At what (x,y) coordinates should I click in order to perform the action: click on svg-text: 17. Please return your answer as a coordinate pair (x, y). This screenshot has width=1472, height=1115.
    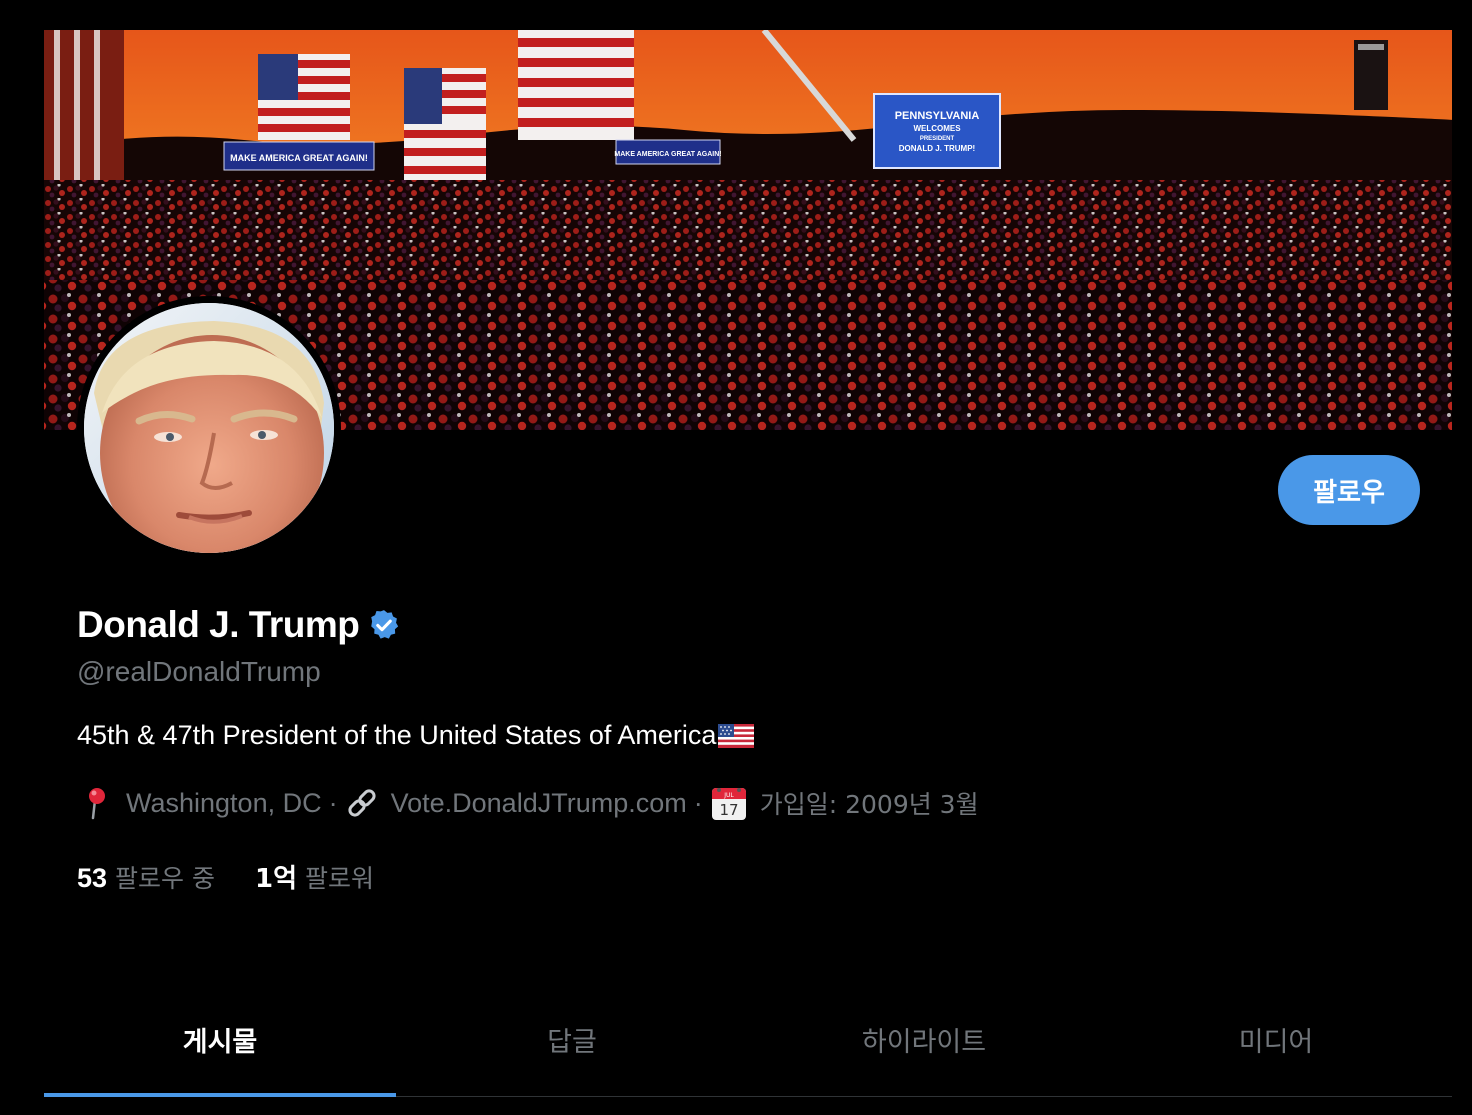
    Looking at the image, I should click on (728, 810).